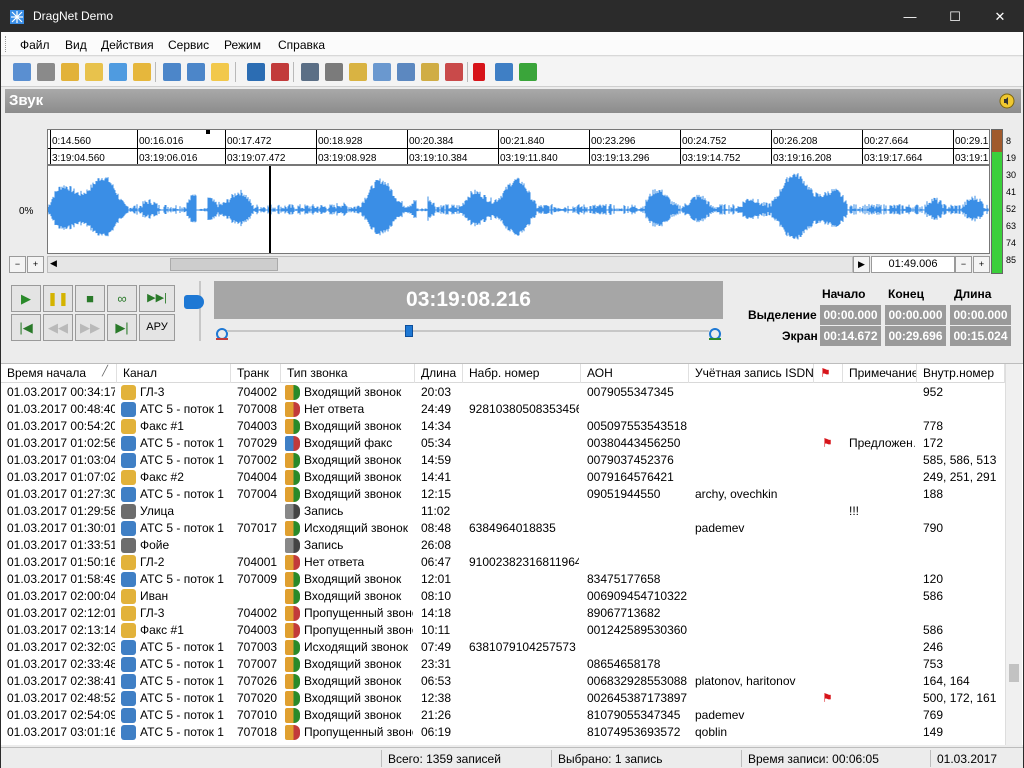 Image resolution: width=1024 pixels, height=768 pixels. I want to click on close-button: ✕, so click(1000, 16).